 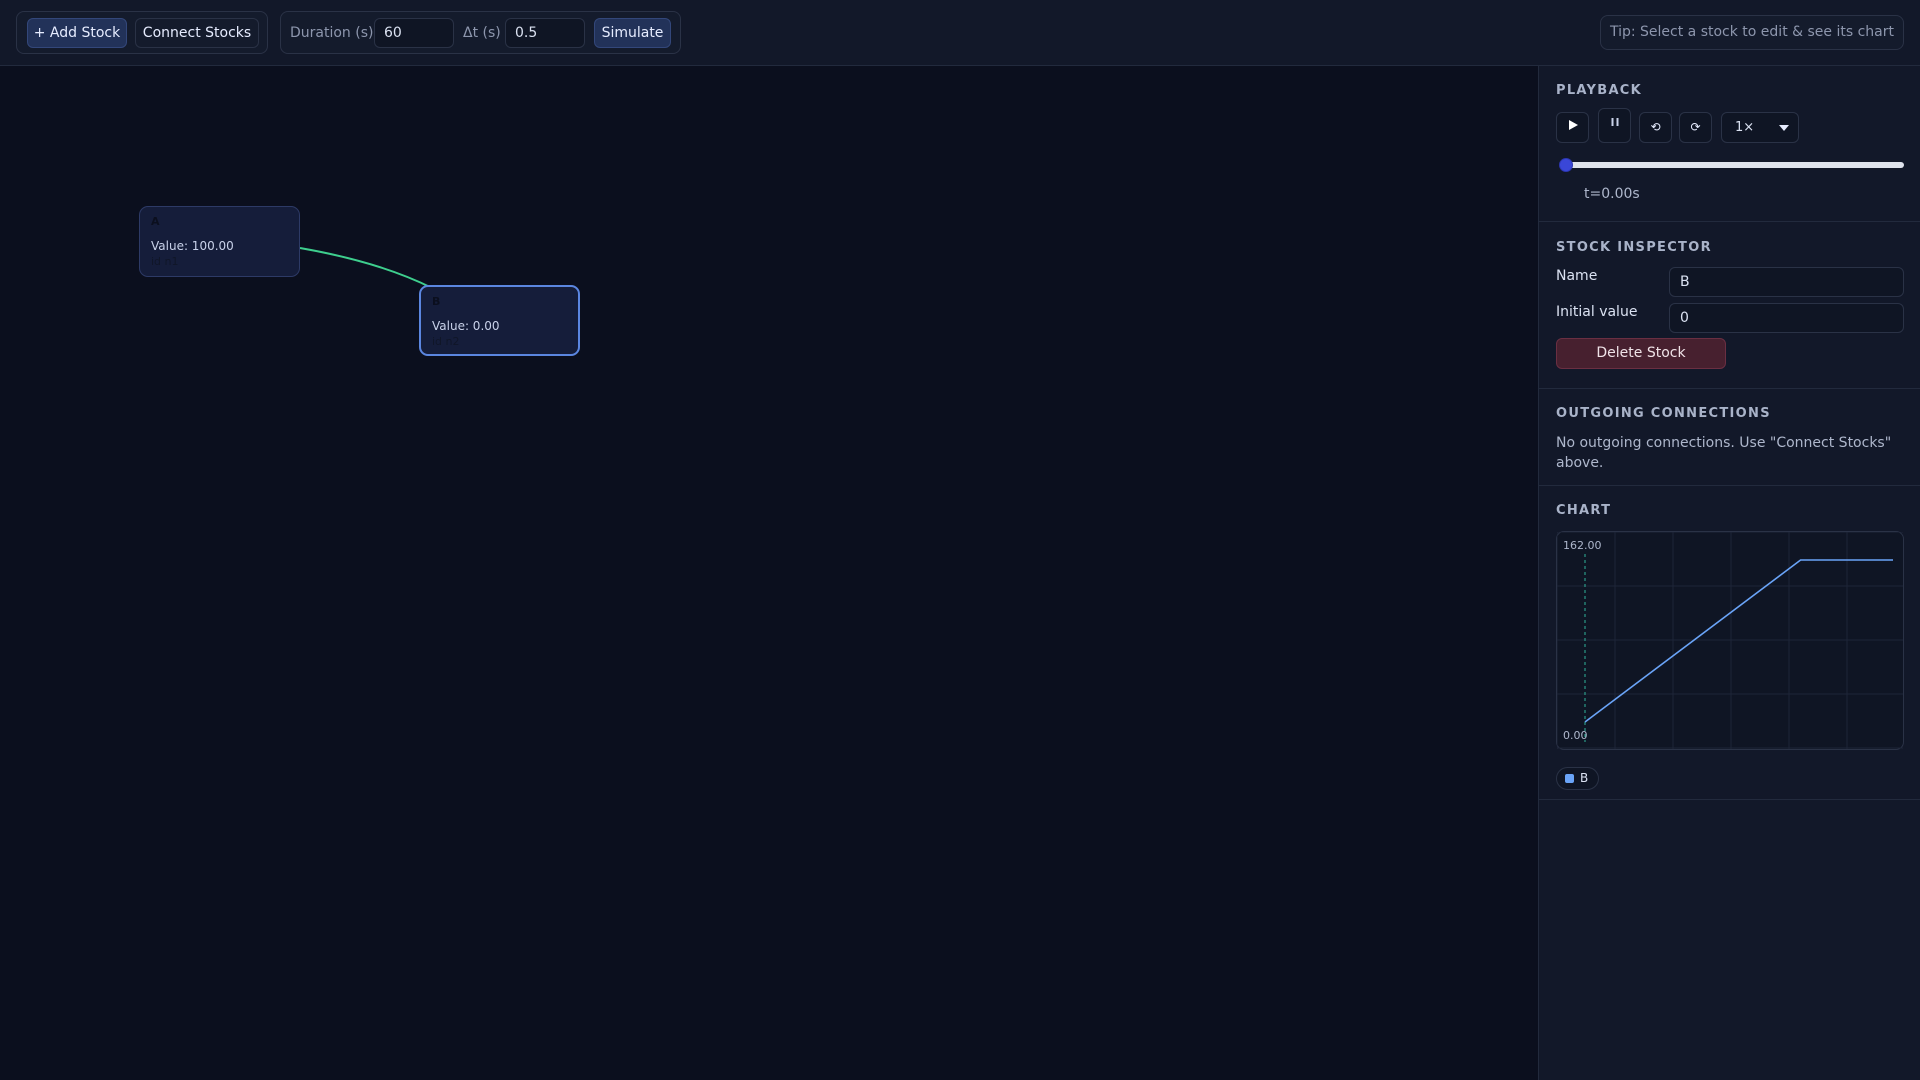 I want to click on pause-icon, so click(x=1614, y=122).